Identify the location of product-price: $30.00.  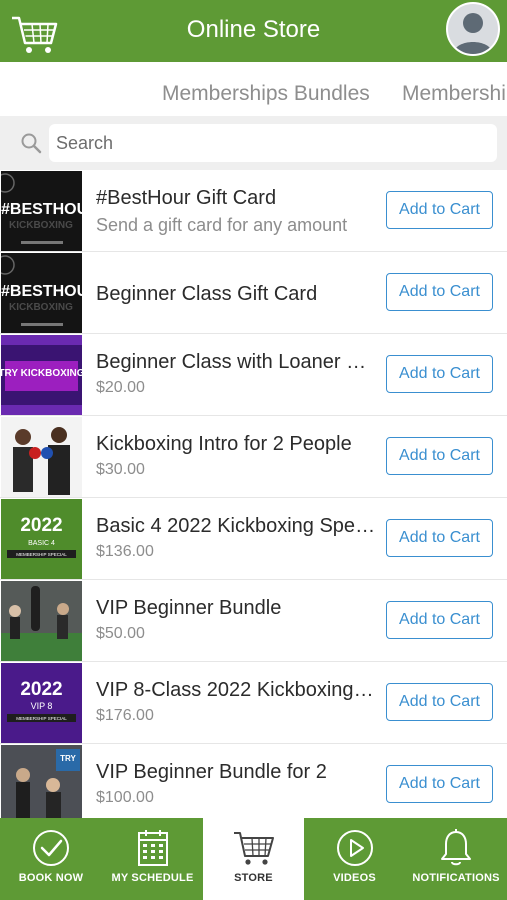
(120, 469).